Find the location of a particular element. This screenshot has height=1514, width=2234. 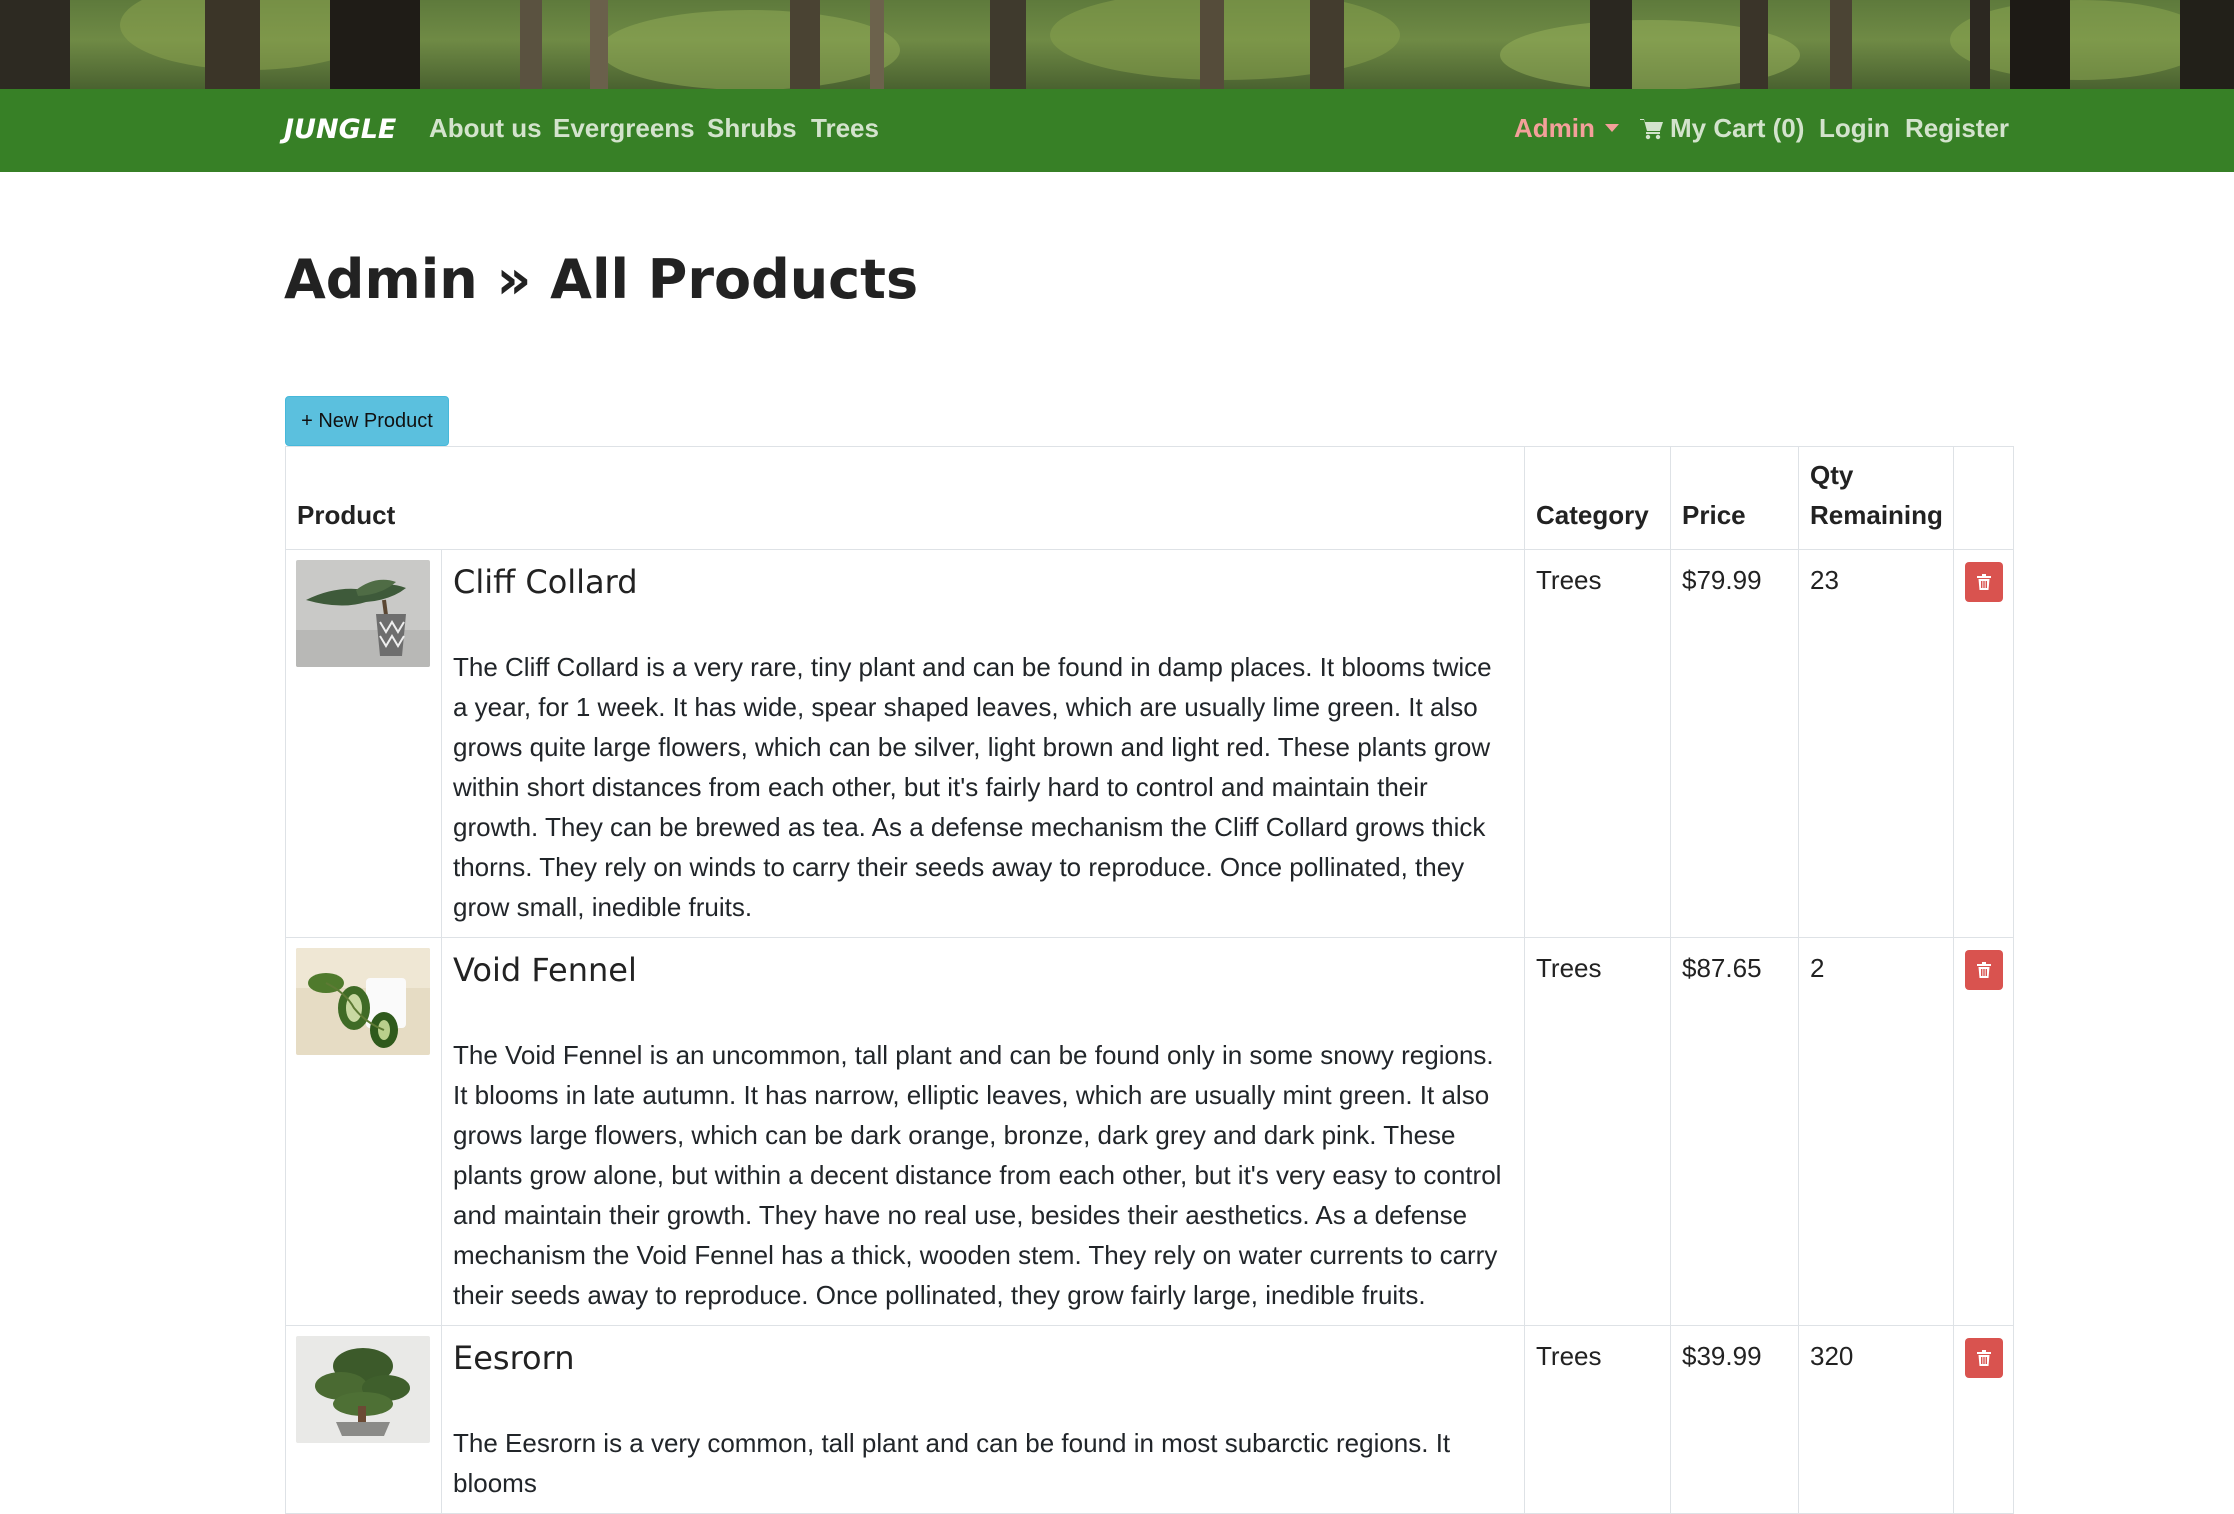

header-category: Category is located at coordinates (1598, 498).